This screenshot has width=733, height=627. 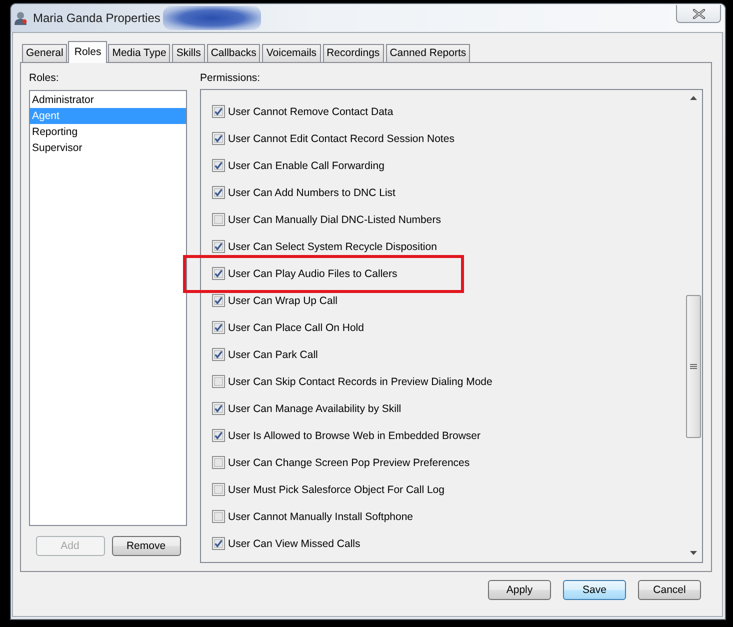 I want to click on permission-label: User Can Enable Call Forwarding, so click(x=306, y=166).